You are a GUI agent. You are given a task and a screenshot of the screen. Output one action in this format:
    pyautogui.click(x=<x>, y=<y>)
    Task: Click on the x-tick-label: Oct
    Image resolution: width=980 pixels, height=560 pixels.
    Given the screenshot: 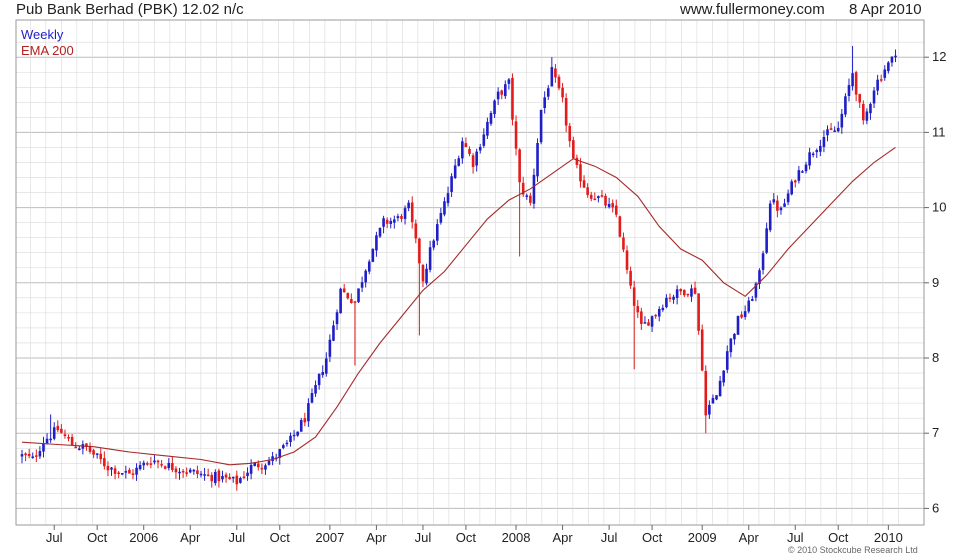 What is the action you would take?
    pyautogui.click(x=280, y=537)
    